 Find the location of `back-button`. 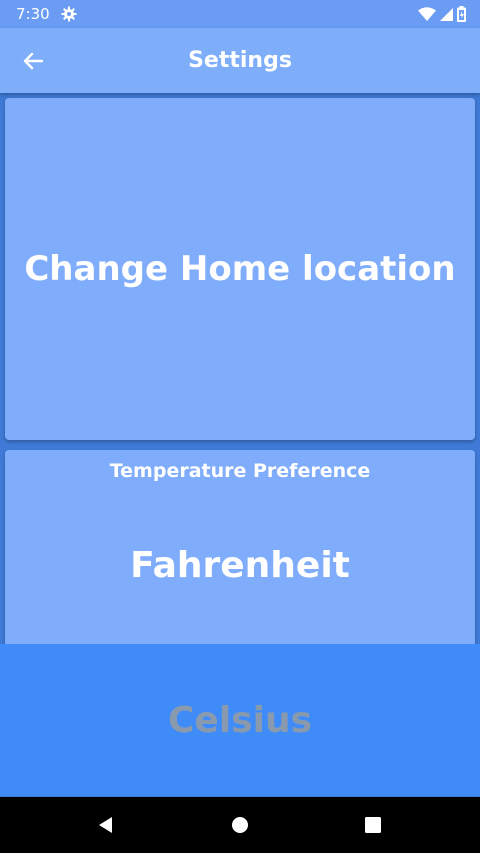

back-button is located at coordinates (33, 61).